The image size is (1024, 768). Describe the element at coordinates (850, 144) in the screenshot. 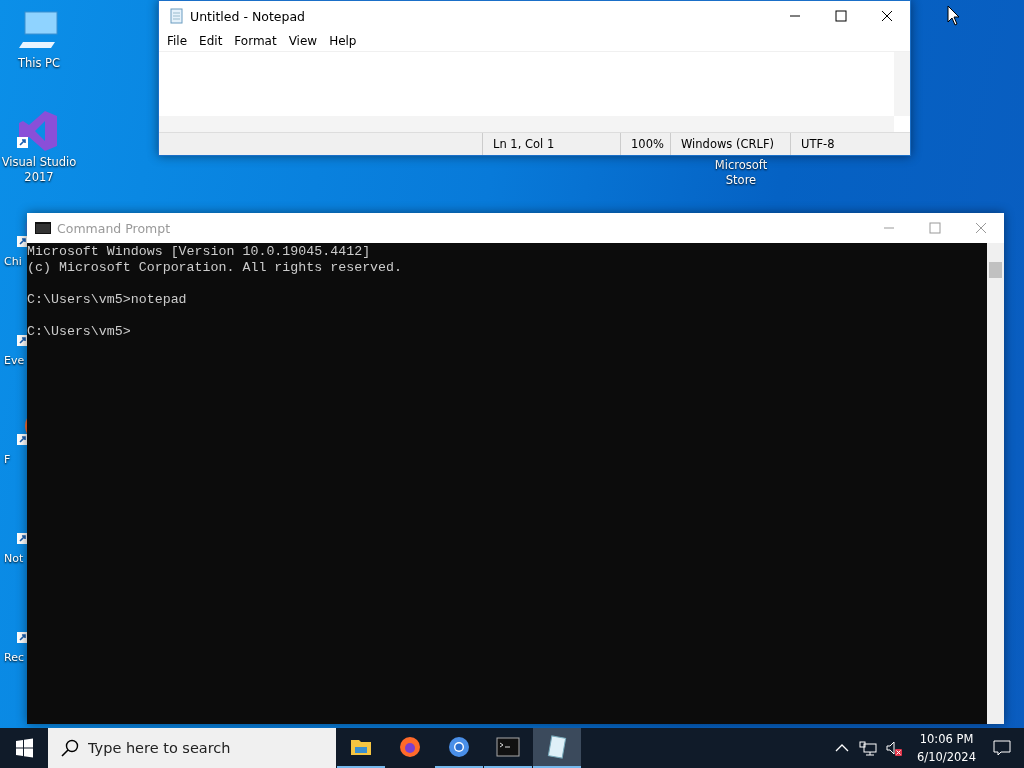

I see `status-bar-field: UTF-8` at that location.